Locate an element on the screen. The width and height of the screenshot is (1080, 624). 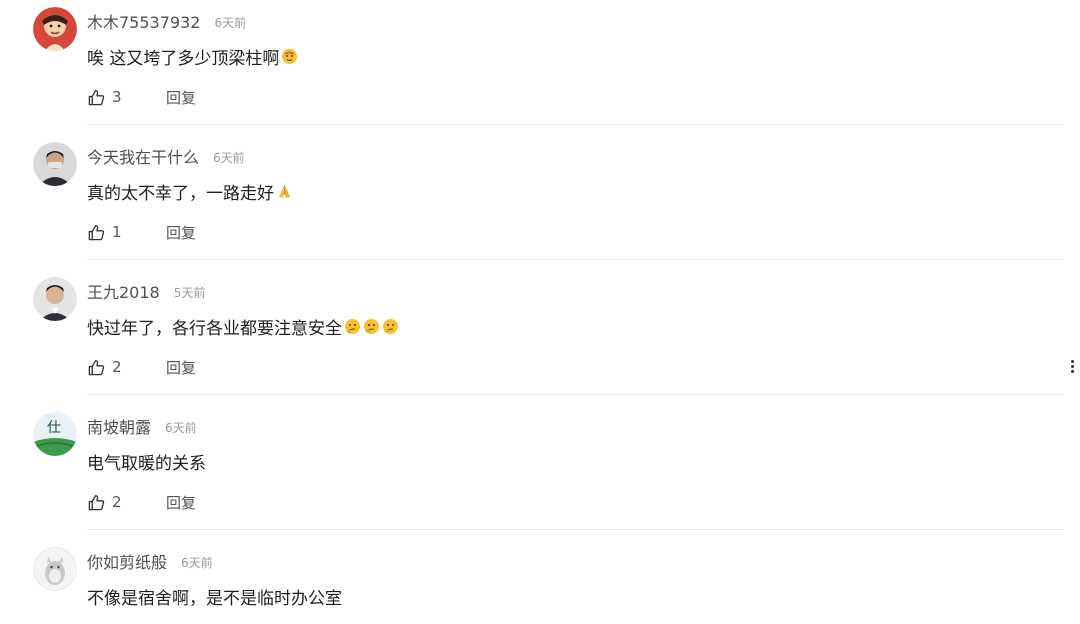
comment-text: 电气取暖的关系 is located at coordinates (146, 461).